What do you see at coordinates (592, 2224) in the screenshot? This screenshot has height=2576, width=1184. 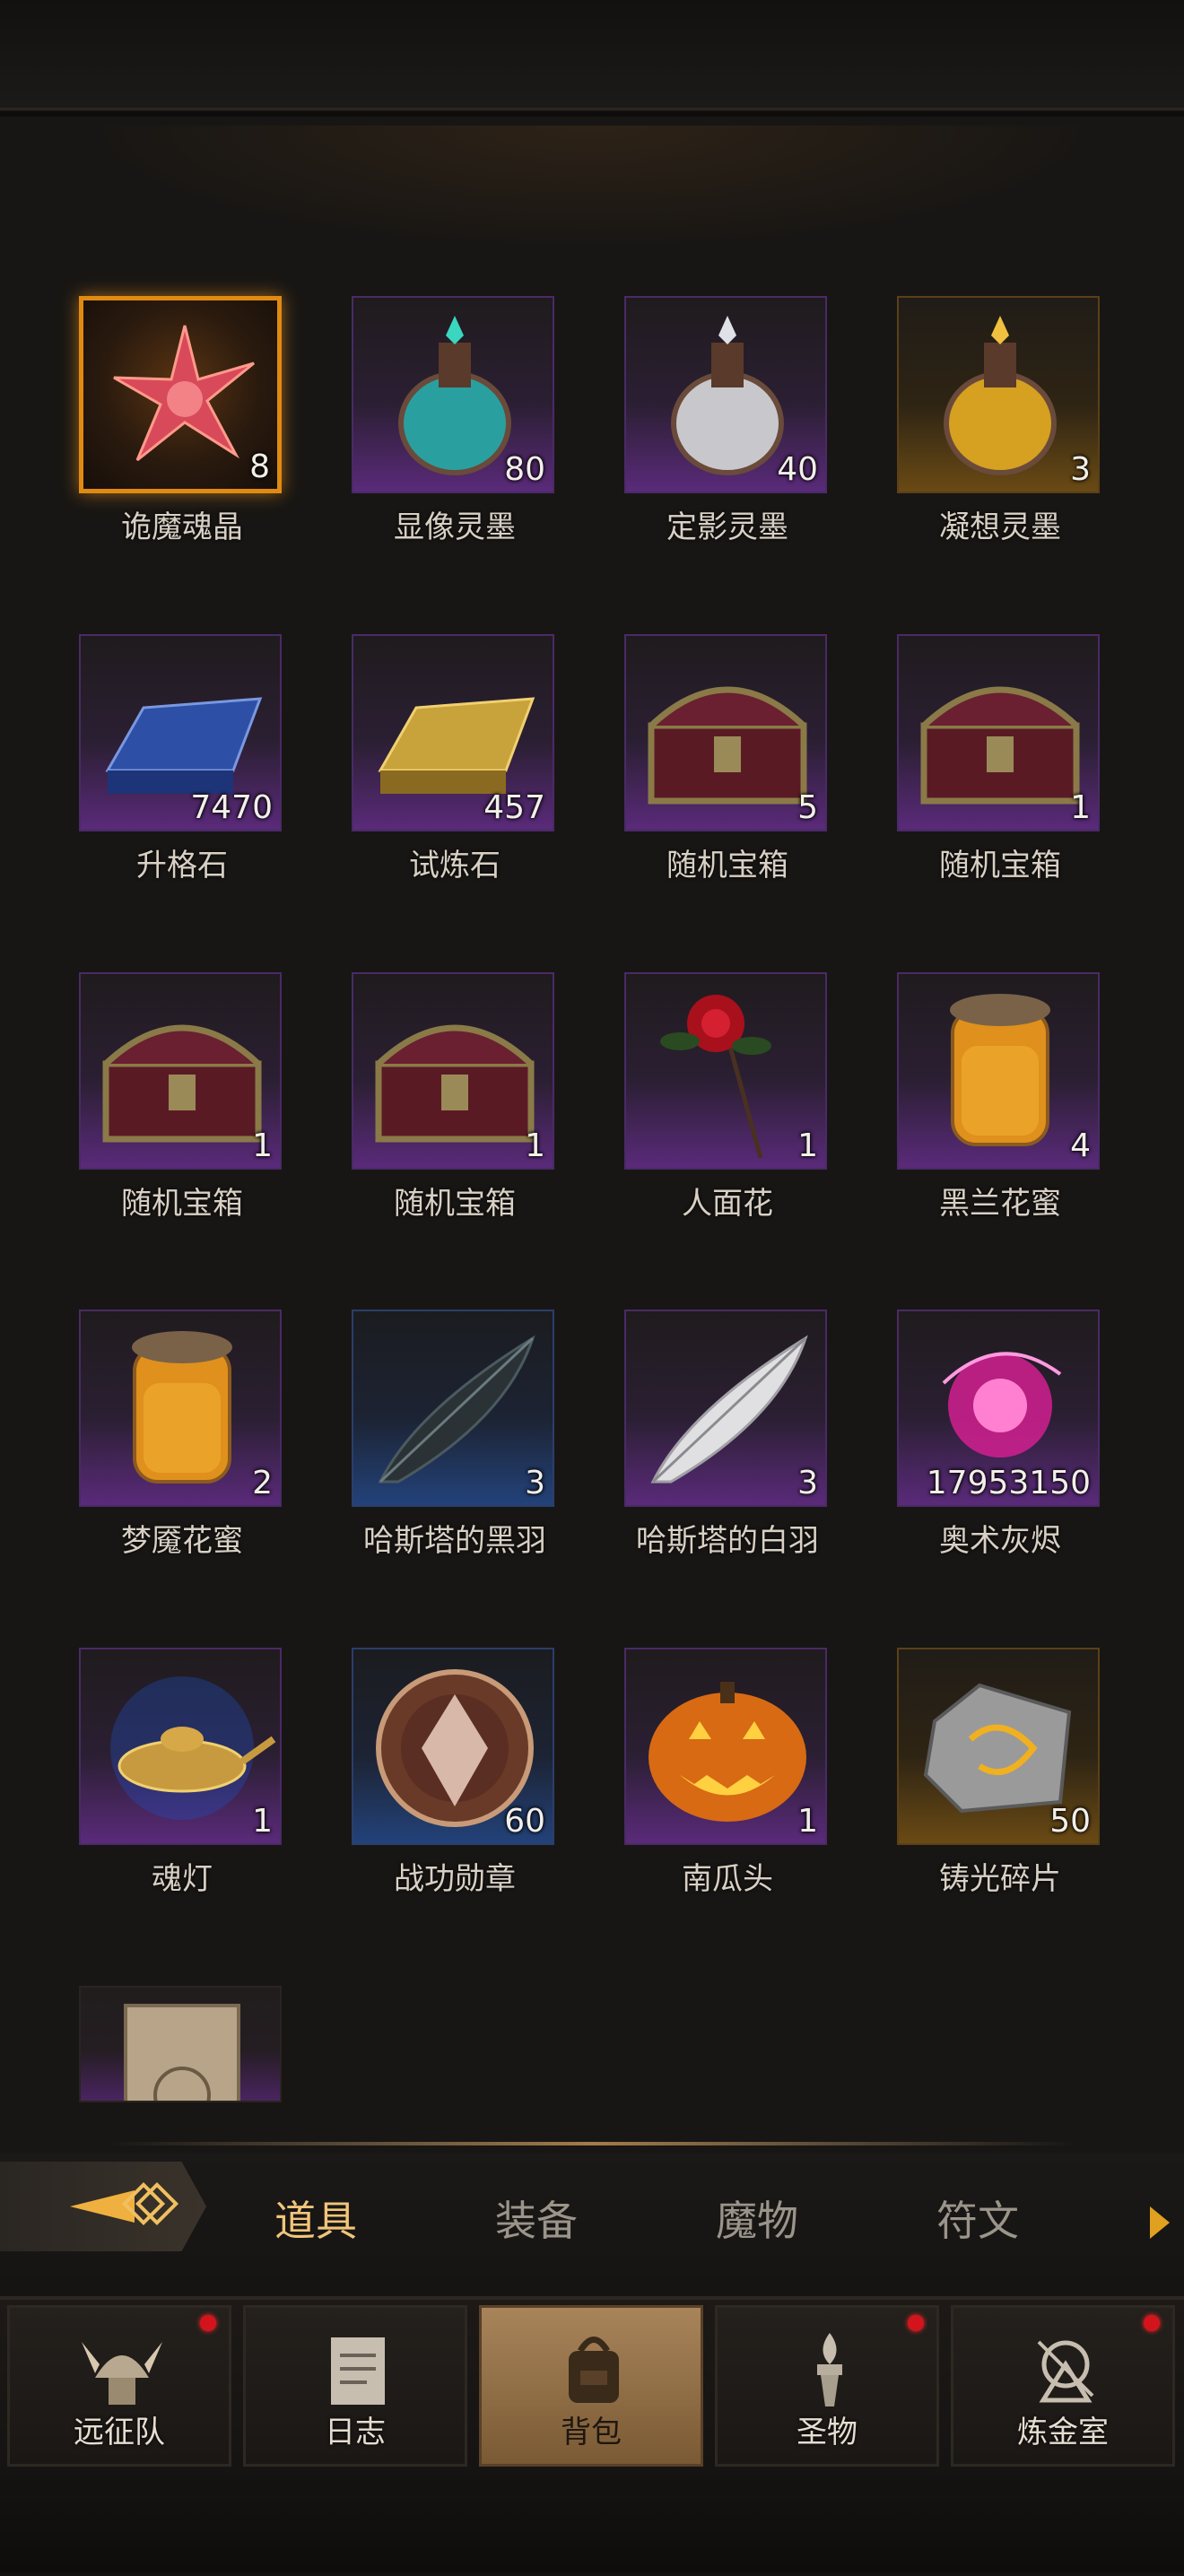 I see `category-tabbar: 道具 装备 魔物 符文` at bounding box center [592, 2224].